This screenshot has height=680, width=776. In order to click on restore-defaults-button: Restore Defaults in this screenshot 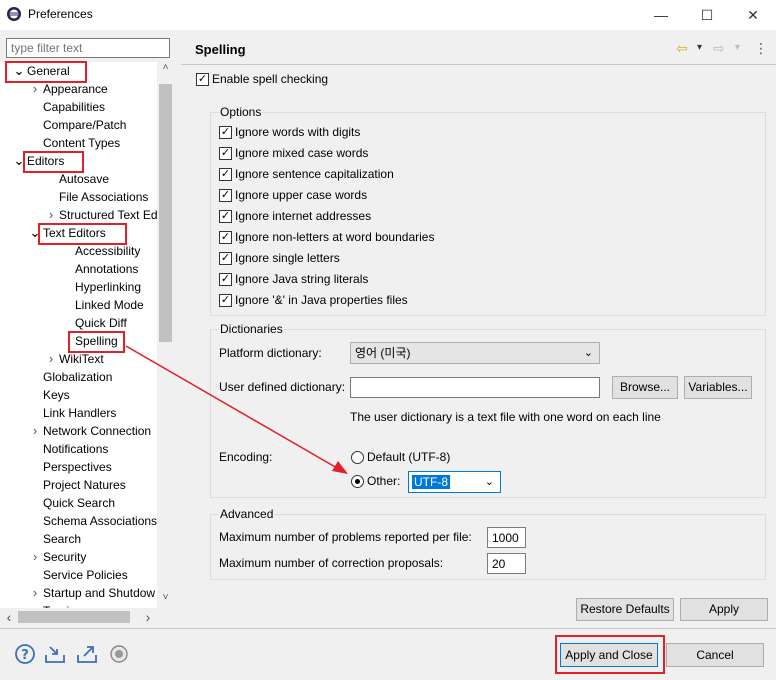, I will do `click(625, 609)`.